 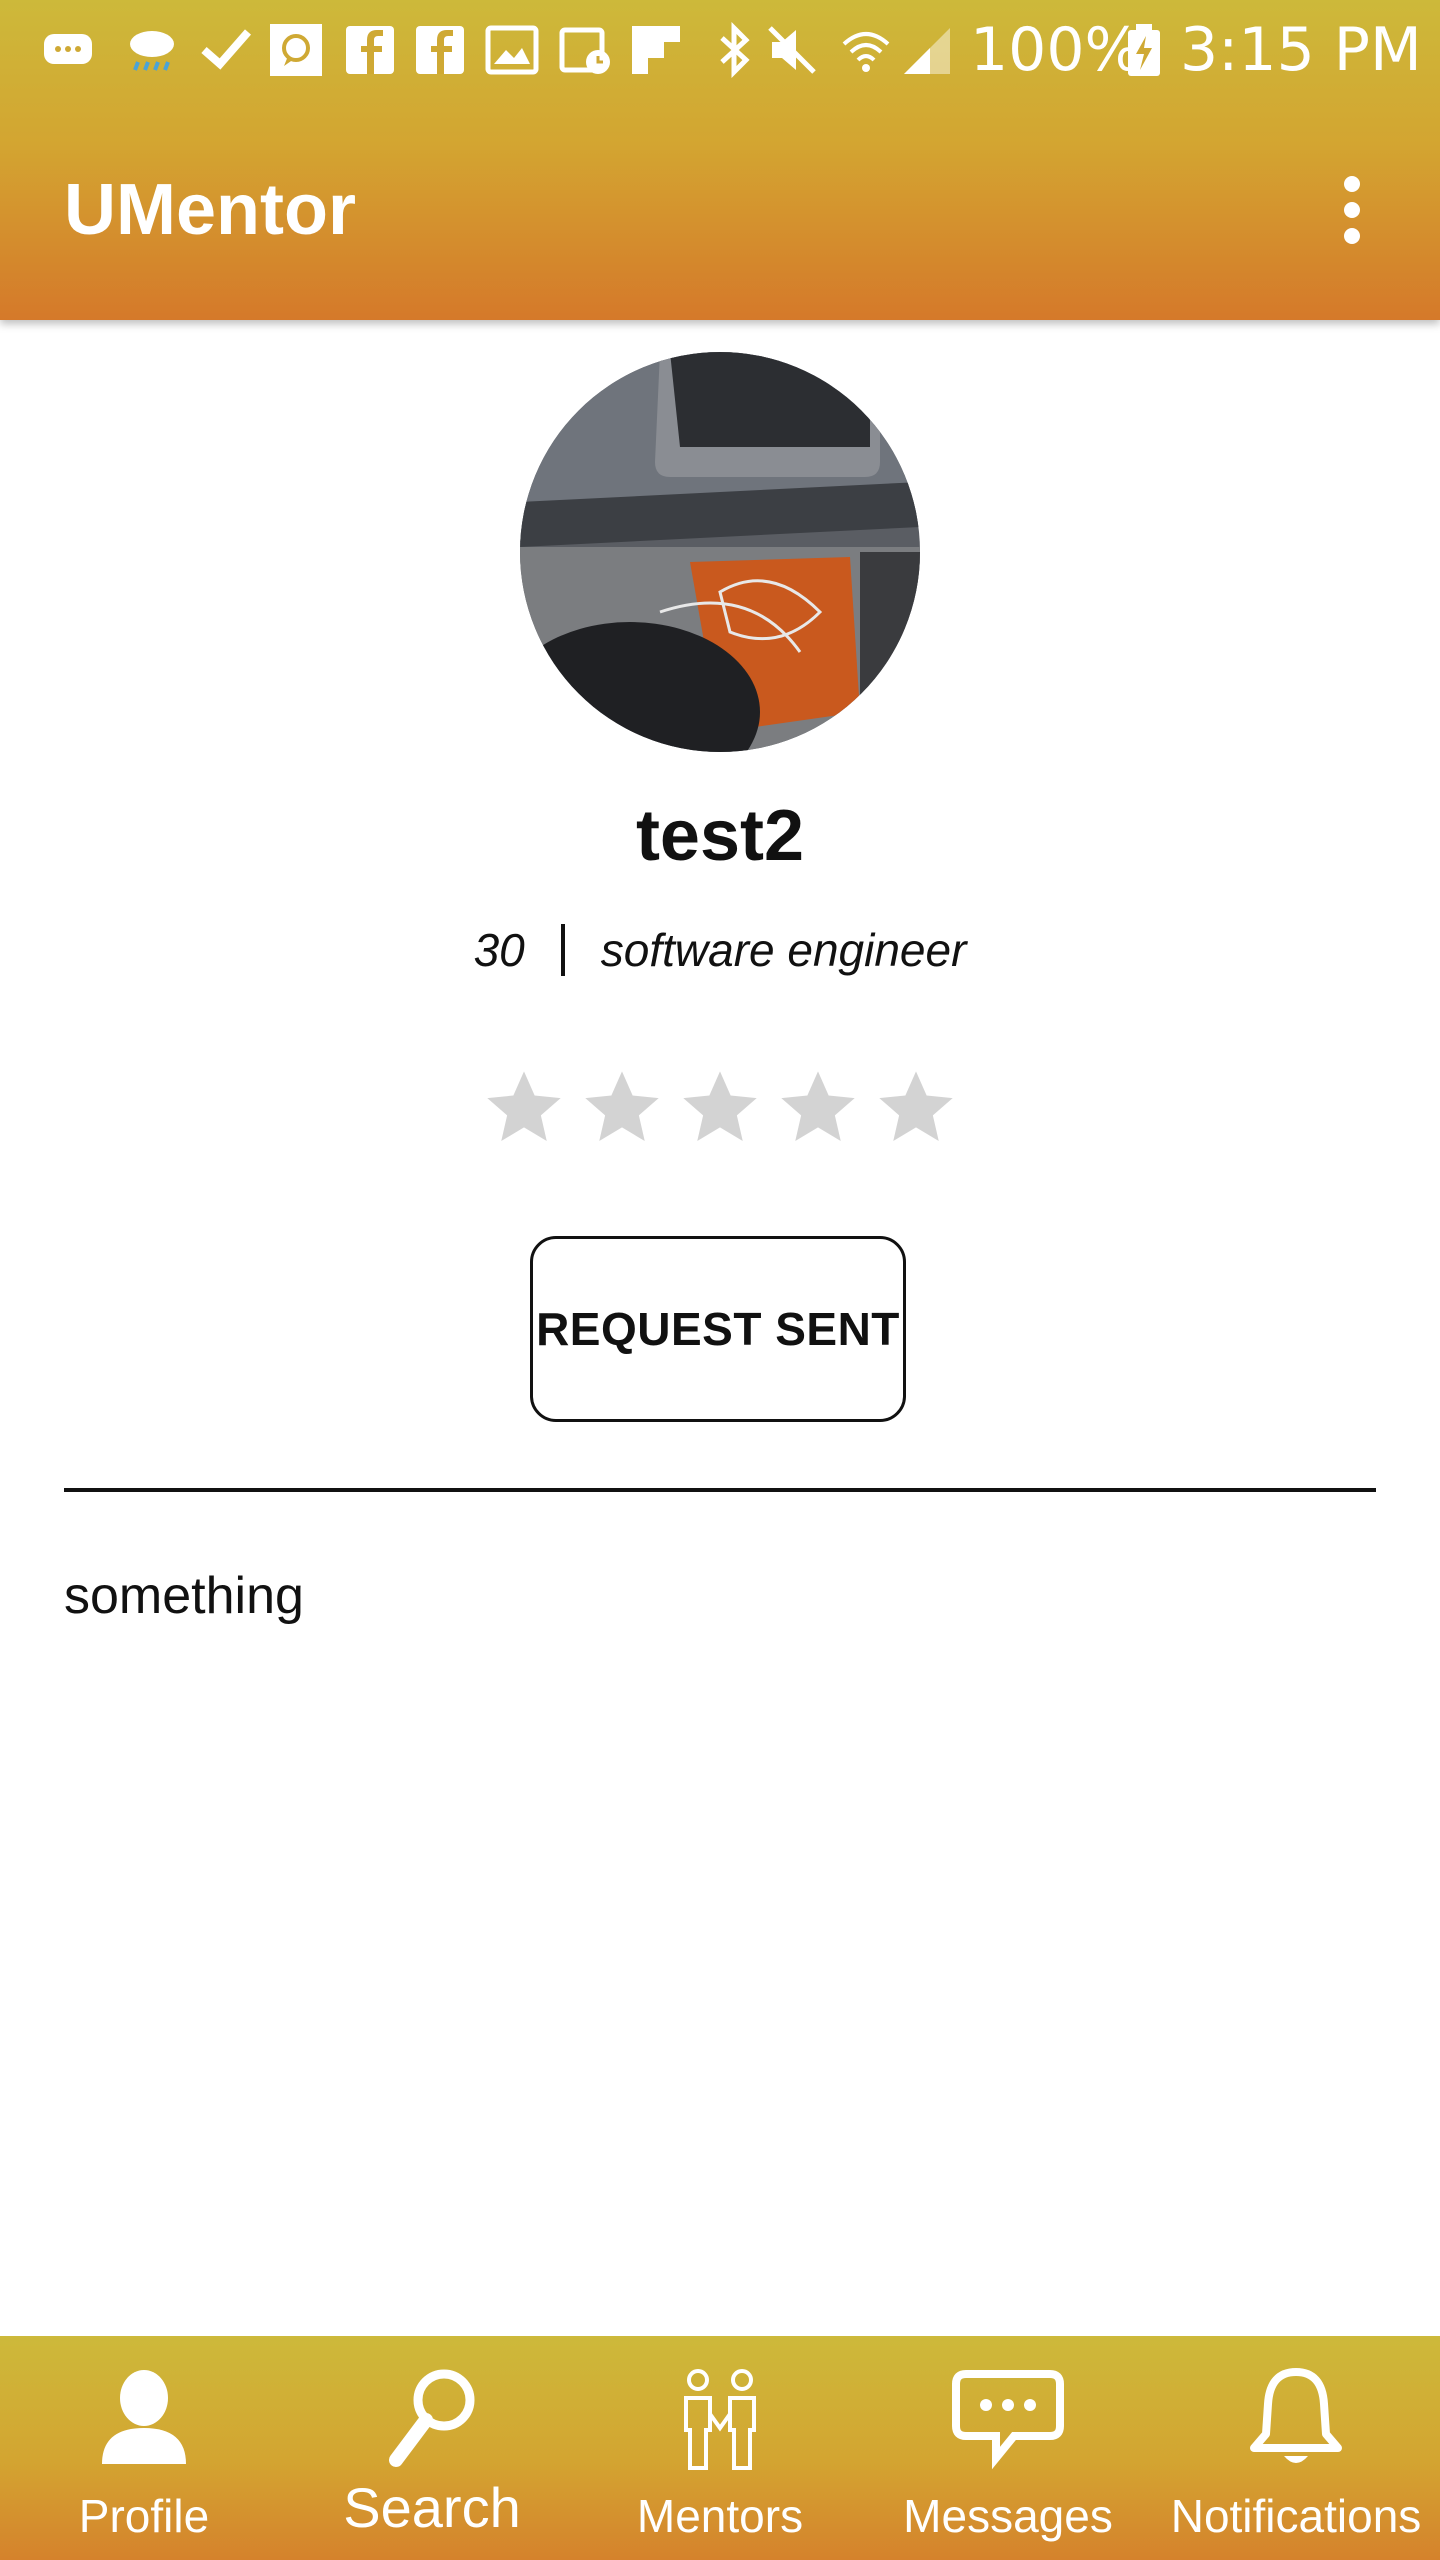 I want to click on nav-label-search: Search, so click(x=432, y=2507).